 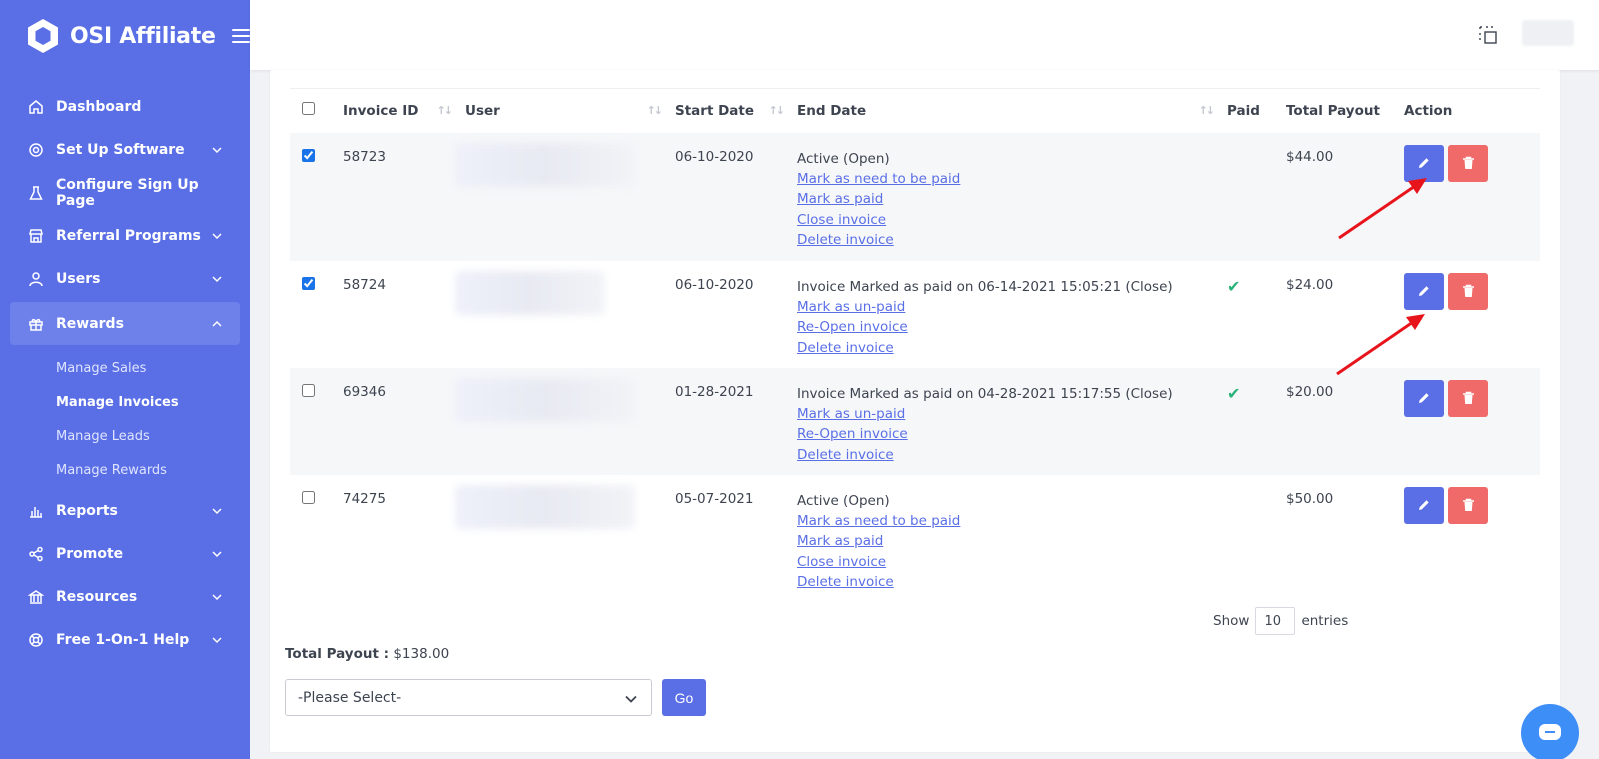 I want to click on sidebar-item-label: Promote, so click(x=90, y=553).